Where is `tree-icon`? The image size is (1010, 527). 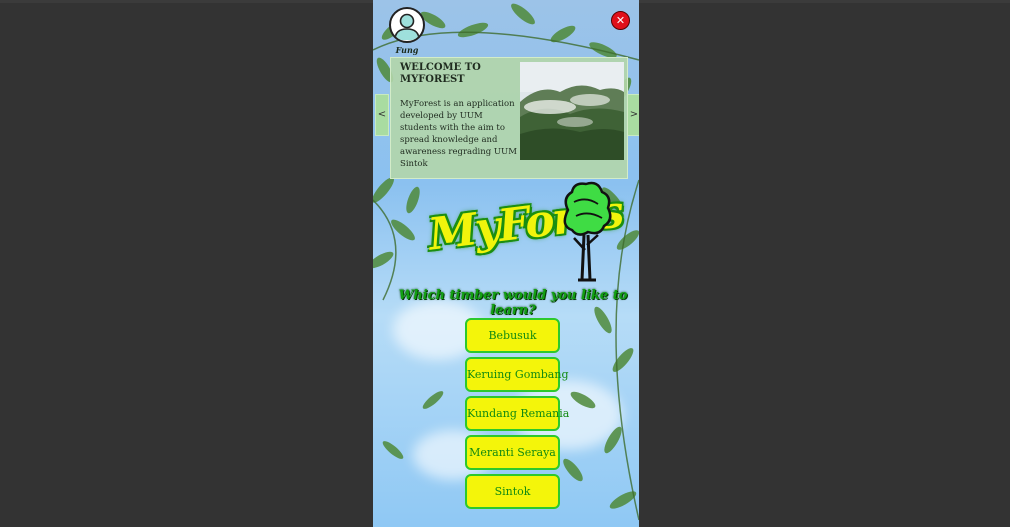
tree-icon is located at coordinates (587, 231).